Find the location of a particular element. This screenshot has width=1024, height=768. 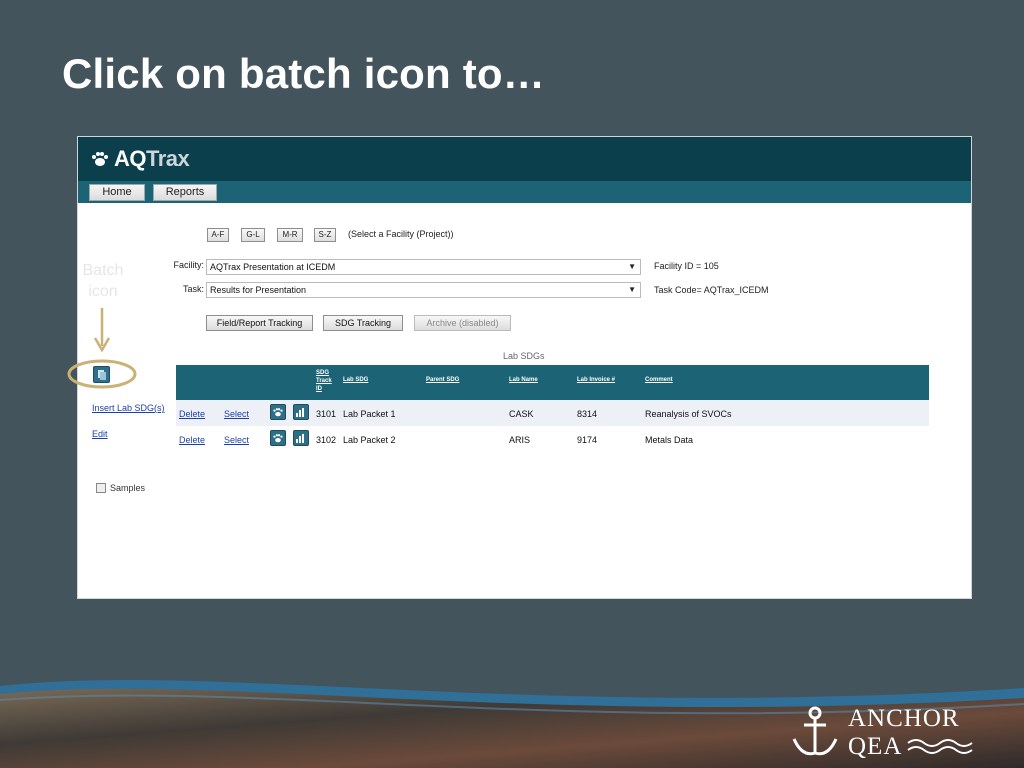

annotation-overlay is located at coordinates (102, 348).